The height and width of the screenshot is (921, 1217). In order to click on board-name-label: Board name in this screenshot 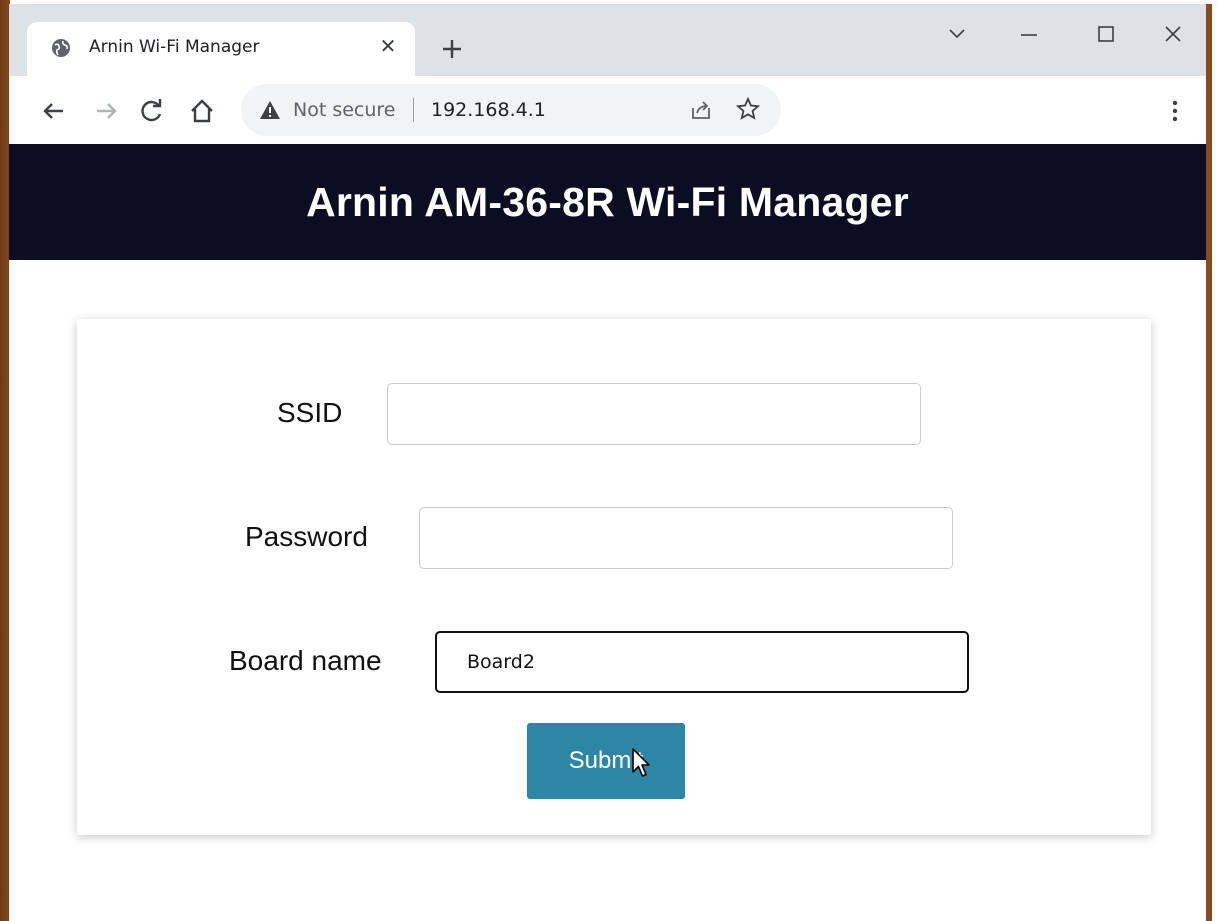, I will do `click(305, 660)`.